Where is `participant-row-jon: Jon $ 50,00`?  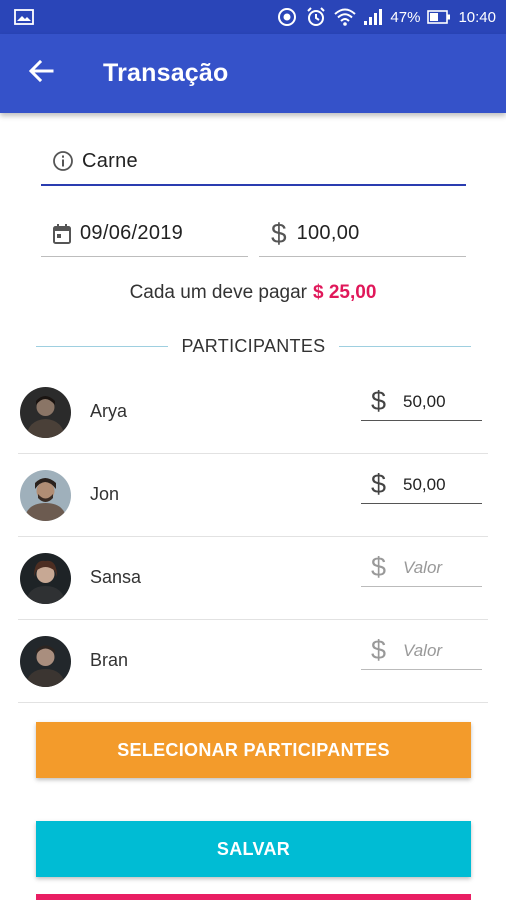 participant-row-jon: Jon $ 50,00 is located at coordinates (253, 495).